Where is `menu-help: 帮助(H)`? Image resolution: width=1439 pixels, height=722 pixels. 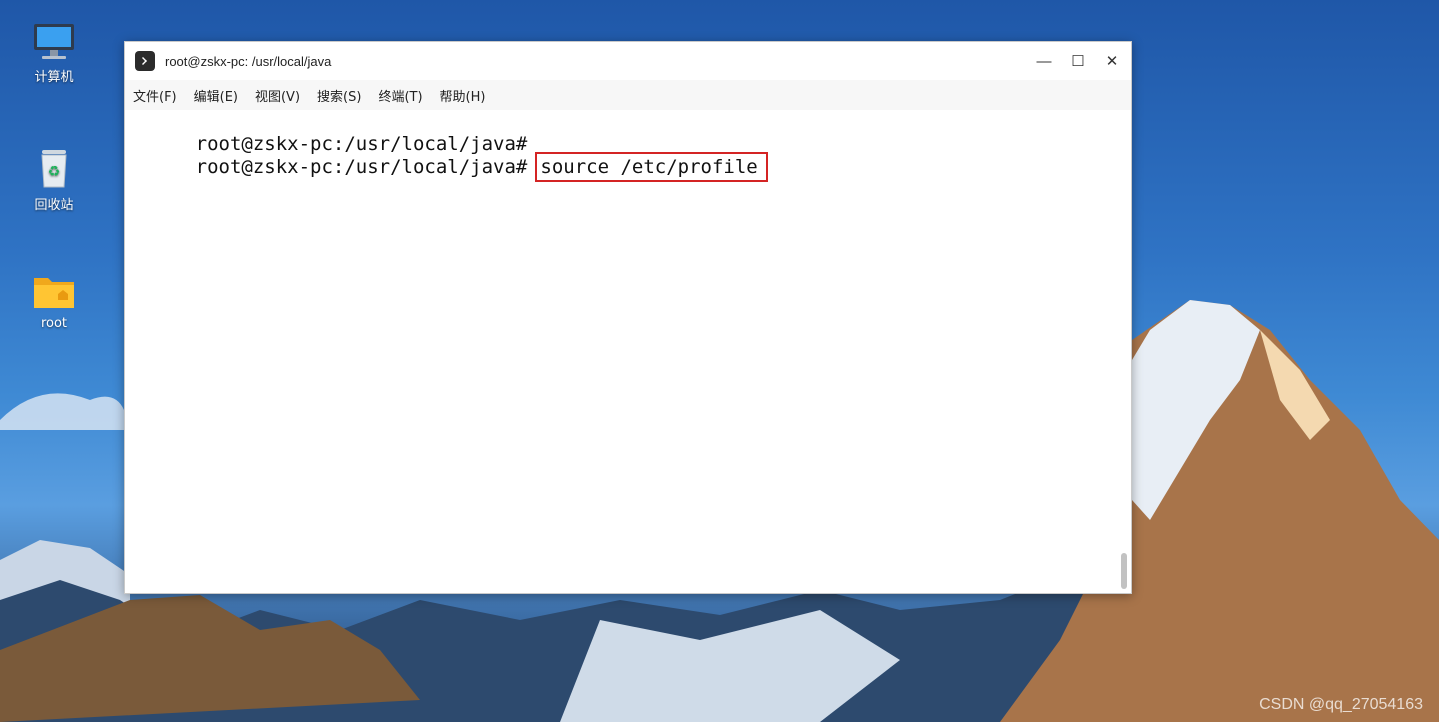
menu-help: 帮助(H) is located at coordinates (463, 95).